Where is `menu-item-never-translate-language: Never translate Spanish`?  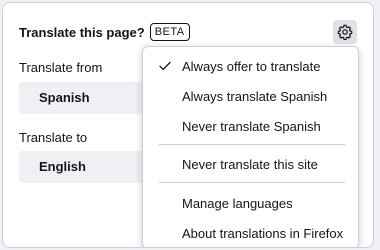 menu-item-never-translate-language: Never translate Spanish is located at coordinates (250, 126).